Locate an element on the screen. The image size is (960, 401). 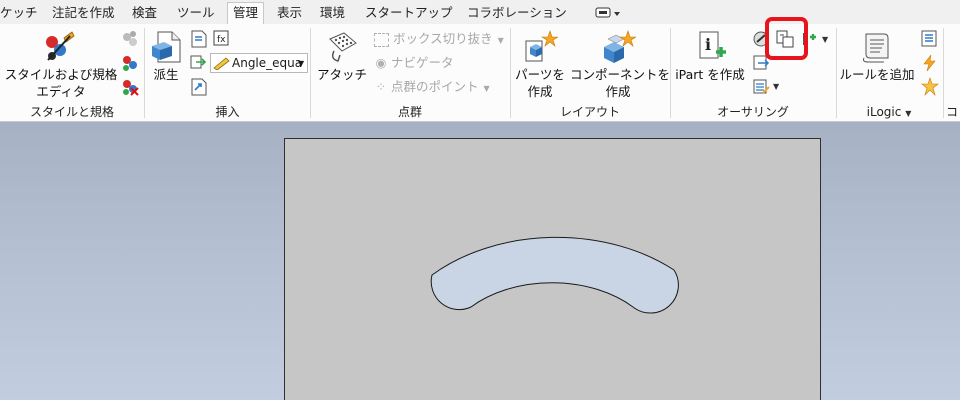
ilogic-browser-button is located at coordinates (930, 39).